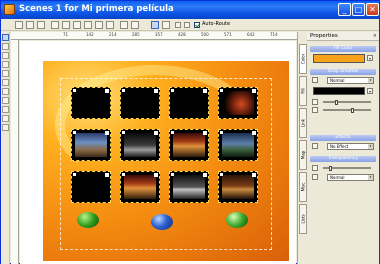 This screenshot has height=264, width=380. What do you see at coordinates (5, 37) in the screenshot?
I see `pointer-tool-icon` at bounding box center [5, 37].